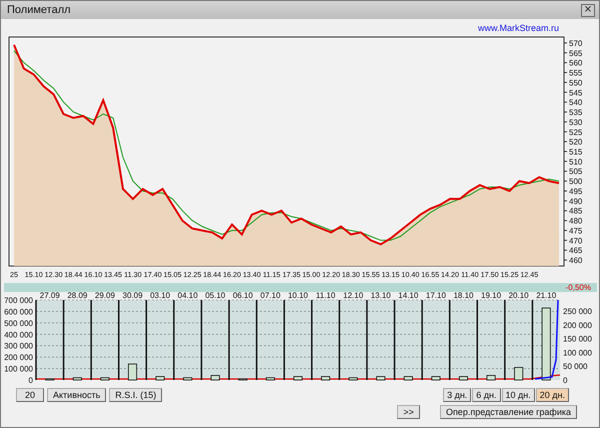 Image resolution: width=600 pixels, height=428 pixels. I want to click on y-axis-label: 500 000, so click(18, 323).